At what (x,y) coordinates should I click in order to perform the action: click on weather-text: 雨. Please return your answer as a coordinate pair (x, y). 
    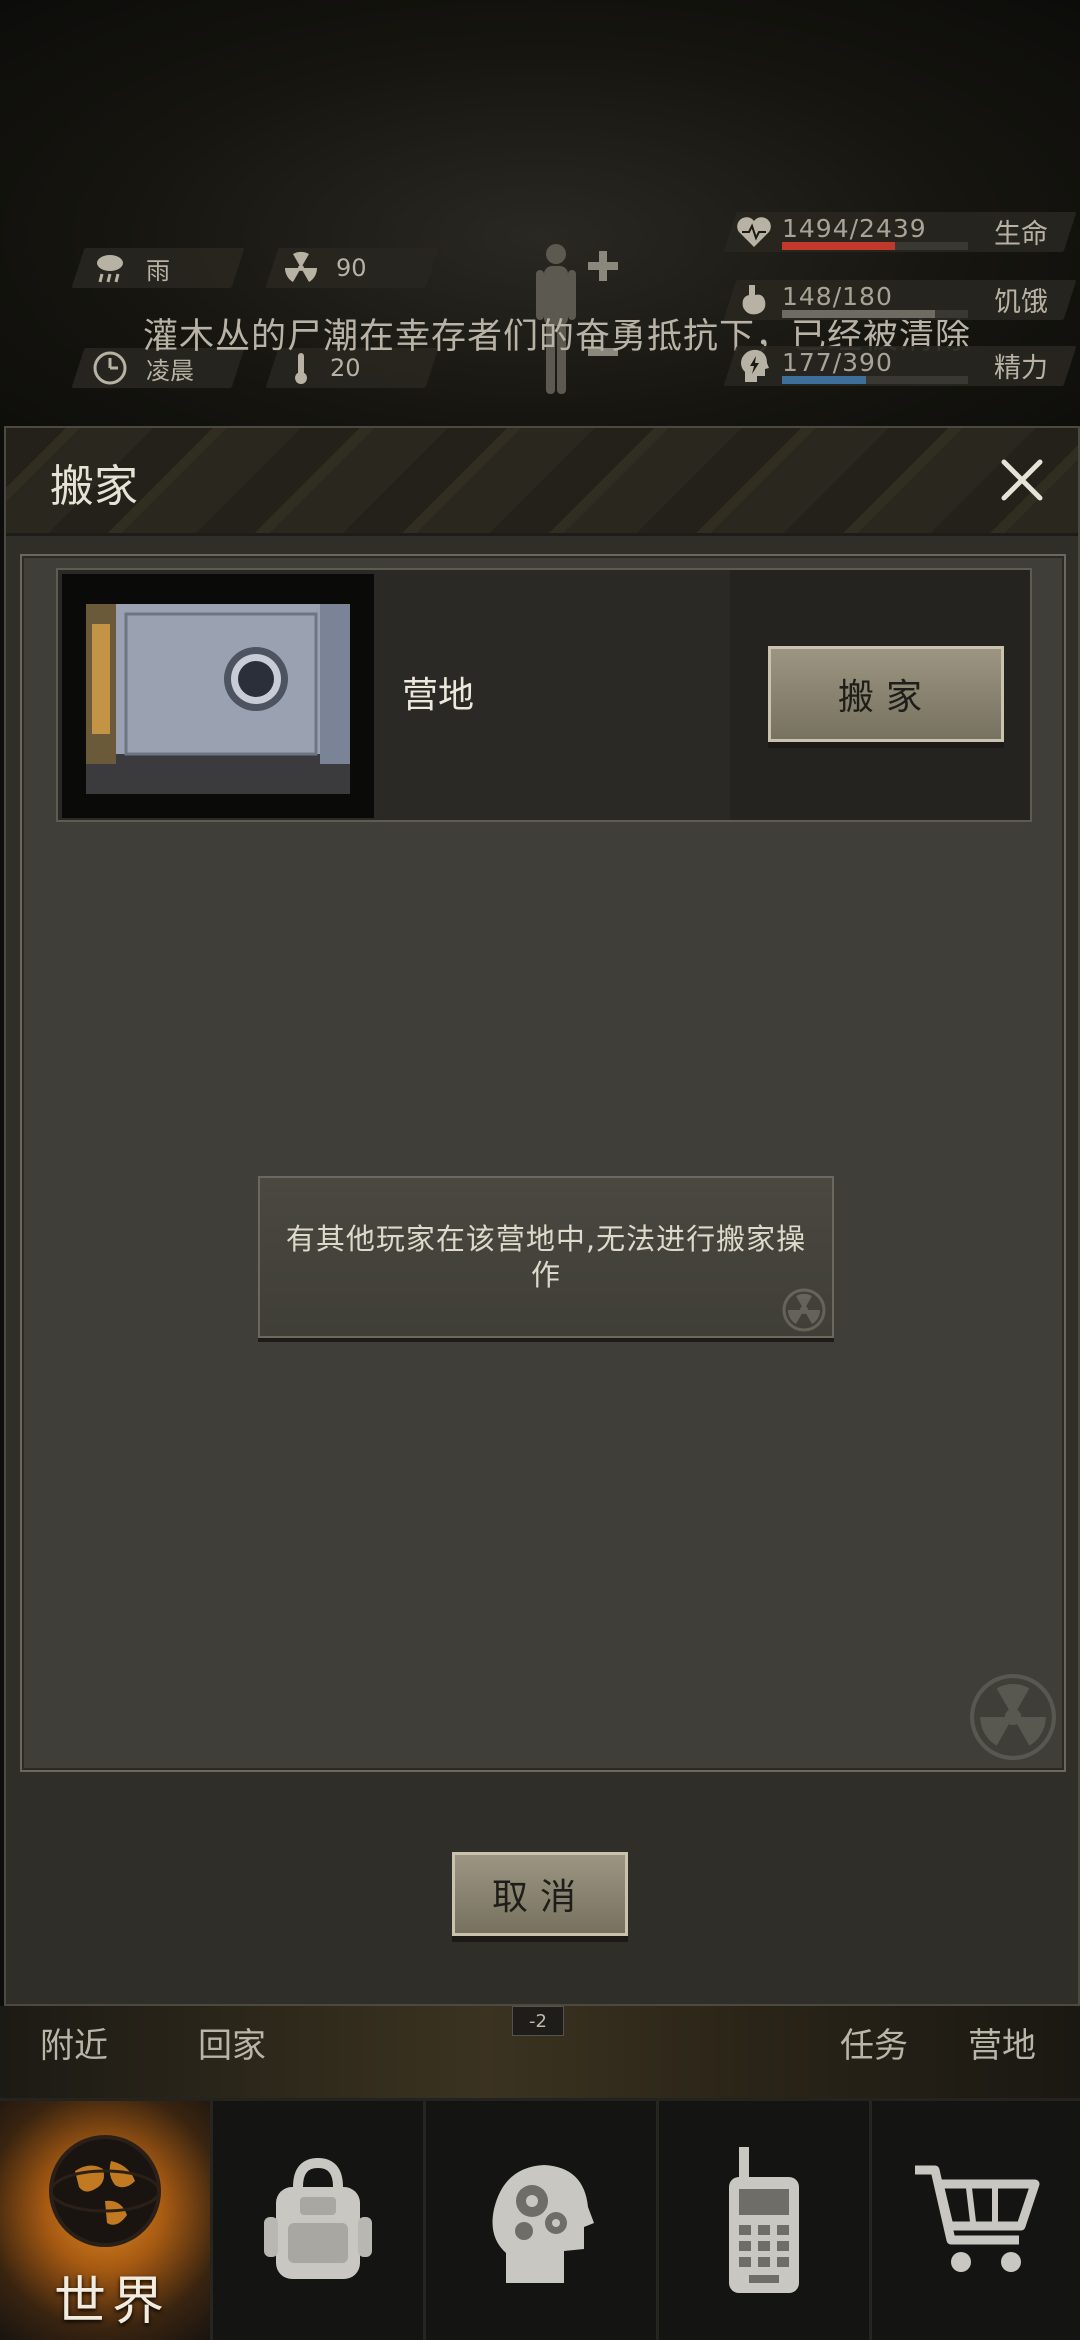
    Looking at the image, I should click on (158, 270).